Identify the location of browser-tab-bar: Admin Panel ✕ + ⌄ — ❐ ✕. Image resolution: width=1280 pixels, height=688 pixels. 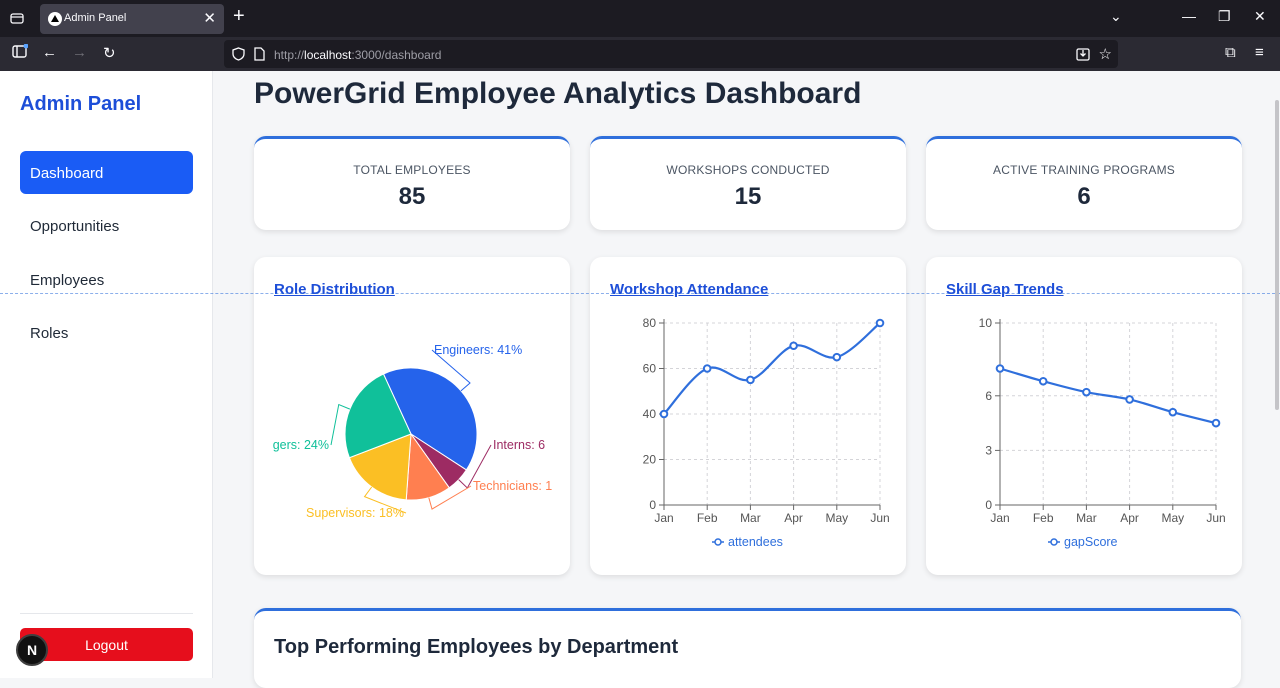
(640, 18).